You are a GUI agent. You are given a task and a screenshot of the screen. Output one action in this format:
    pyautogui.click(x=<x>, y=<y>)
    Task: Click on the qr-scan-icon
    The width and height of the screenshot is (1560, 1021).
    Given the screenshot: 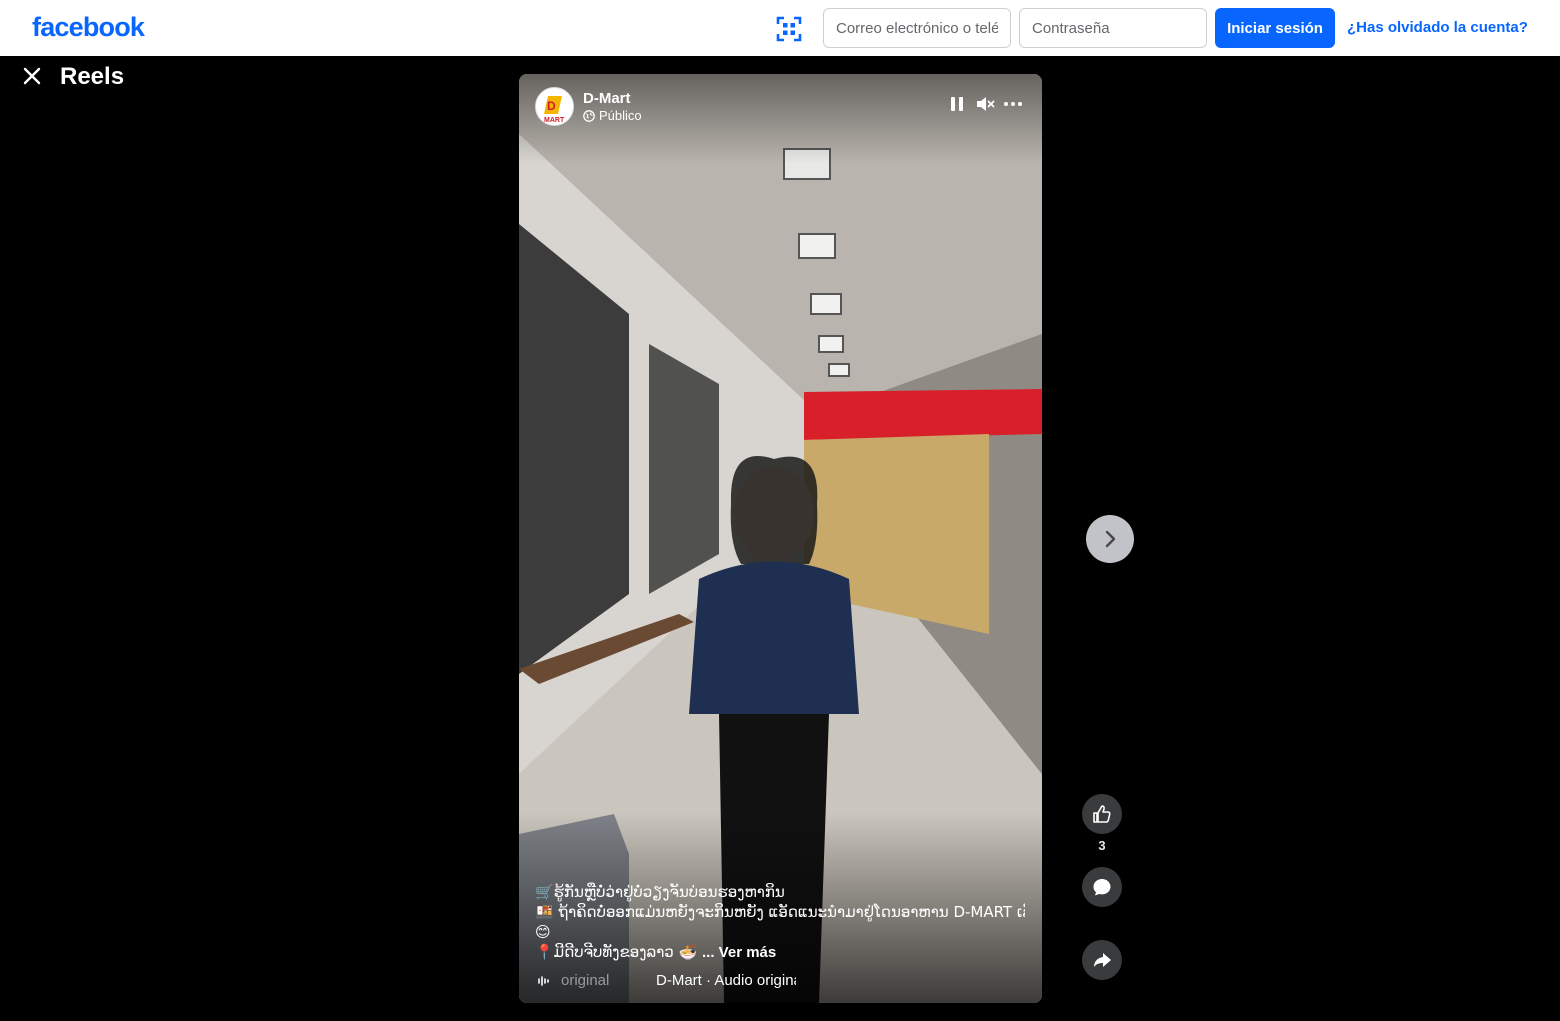 What is the action you would take?
    pyautogui.click(x=789, y=29)
    